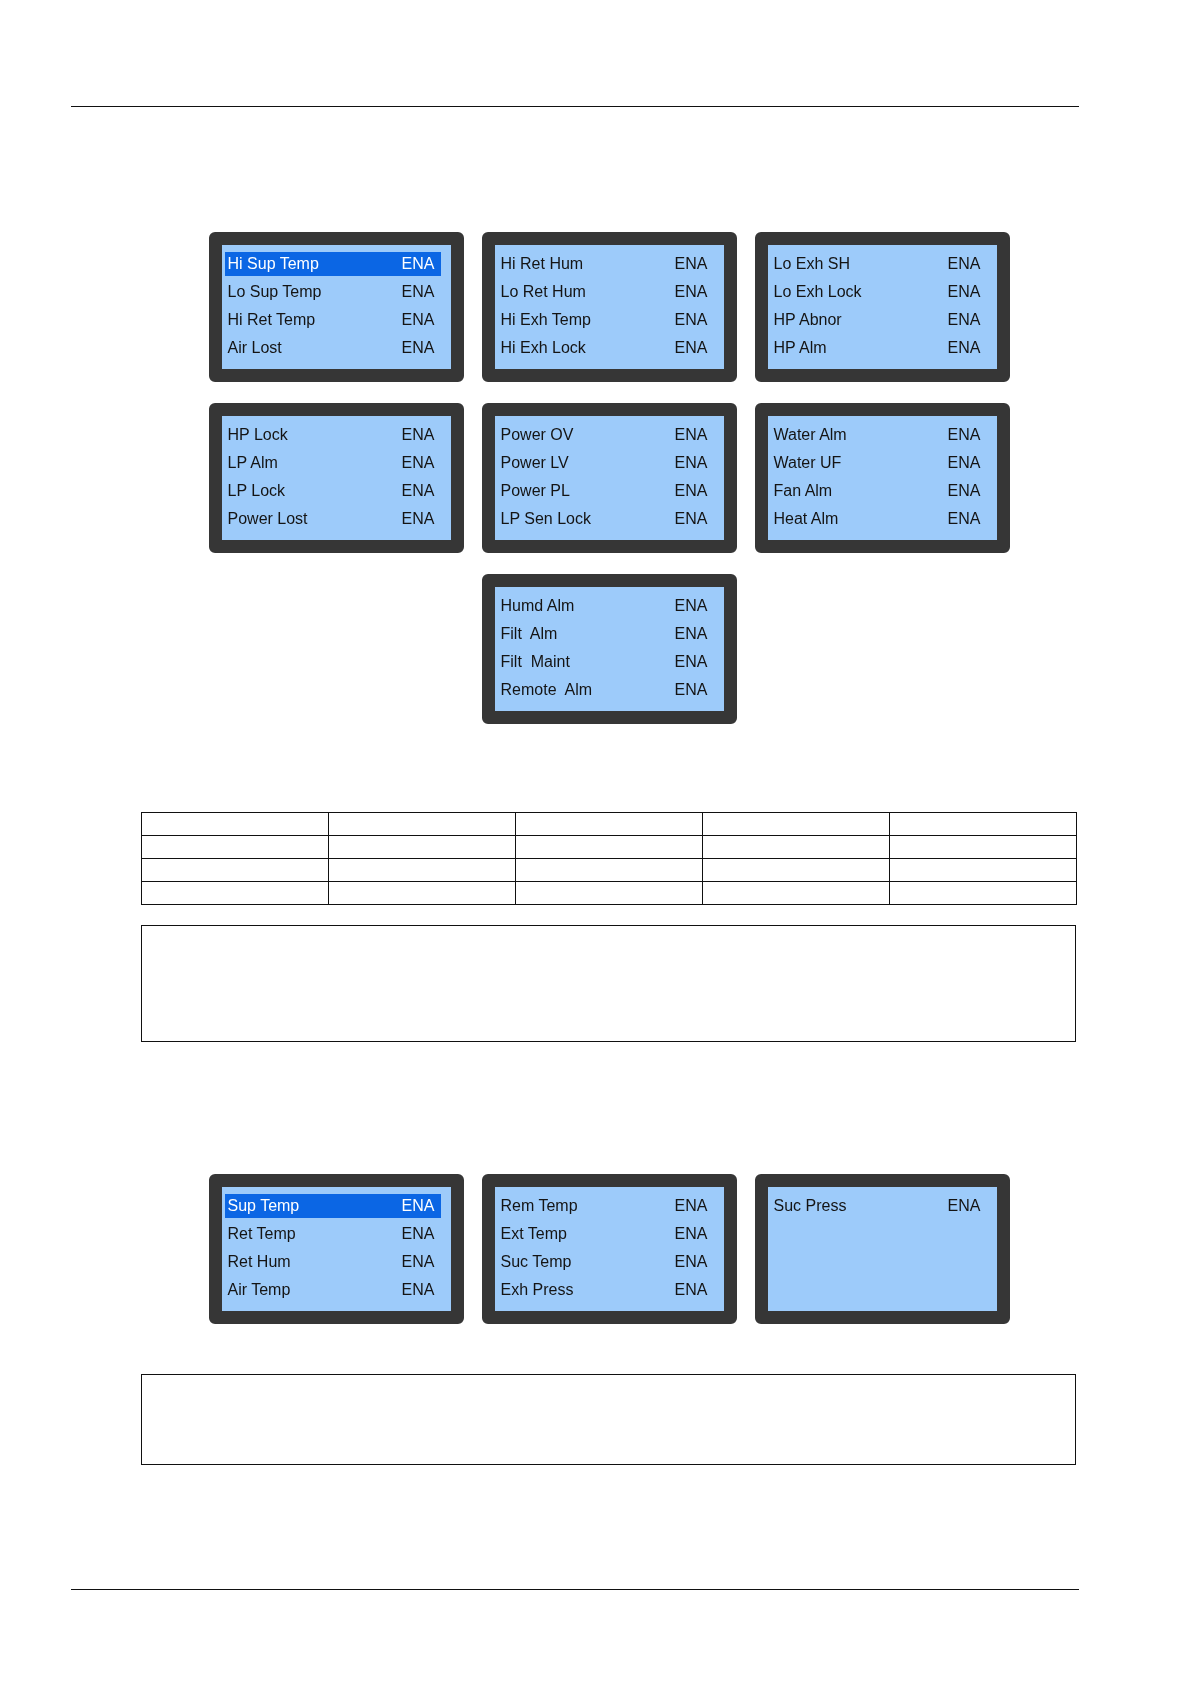  Describe the element at coordinates (605, 519) in the screenshot. I see `menu-item: LP Sen Lock ENA` at that location.